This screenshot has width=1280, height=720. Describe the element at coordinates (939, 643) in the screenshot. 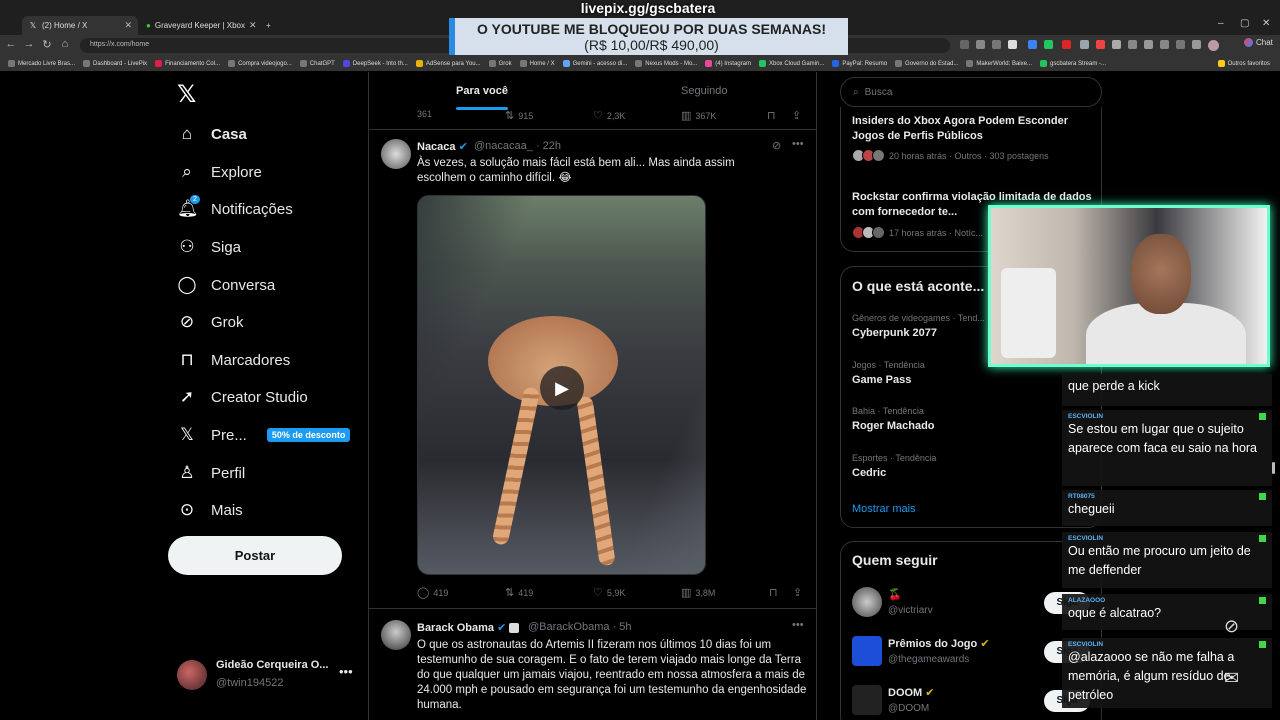

I see `follow-name: Prêmios do Jogo ✔` at that location.